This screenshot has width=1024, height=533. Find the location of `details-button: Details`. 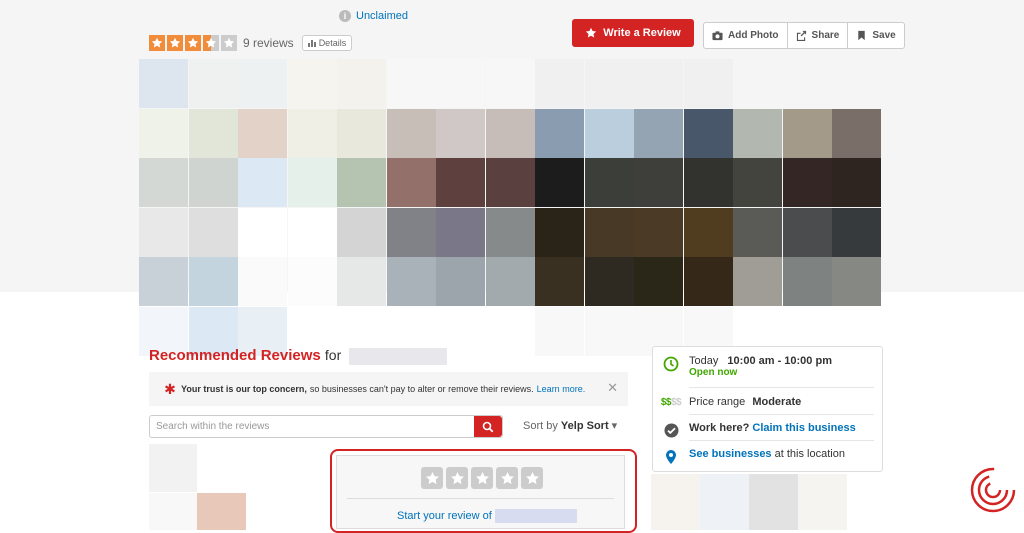

details-button: Details is located at coordinates (327, 43).